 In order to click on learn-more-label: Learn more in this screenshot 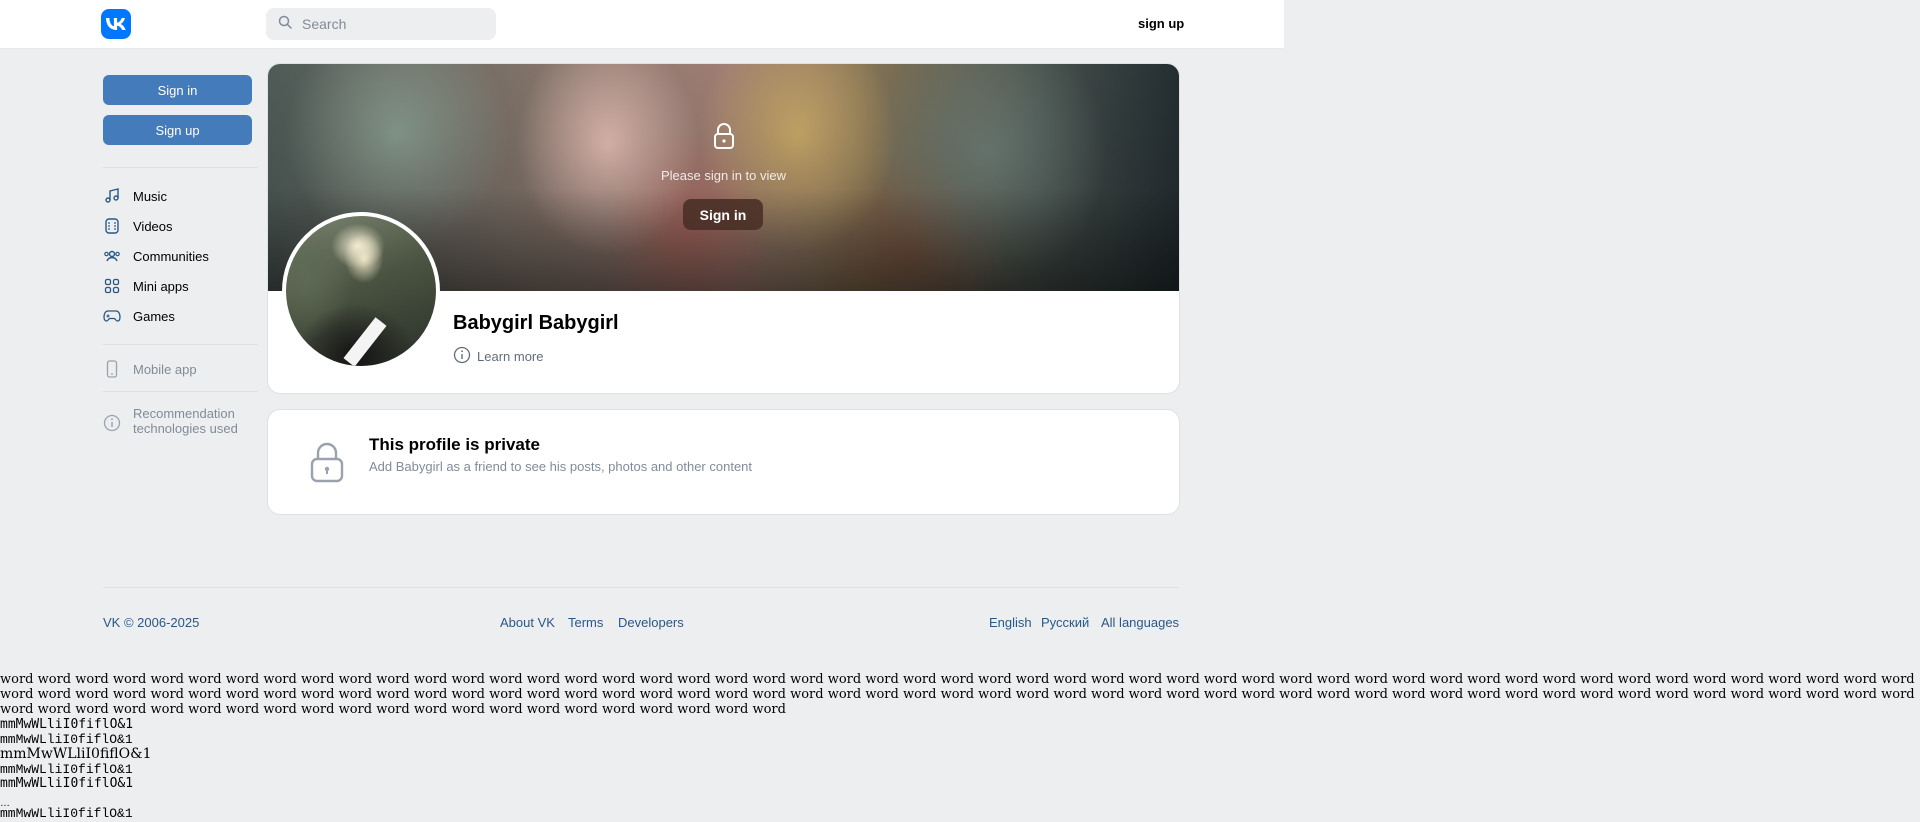, I will do `click(510, 356)`.